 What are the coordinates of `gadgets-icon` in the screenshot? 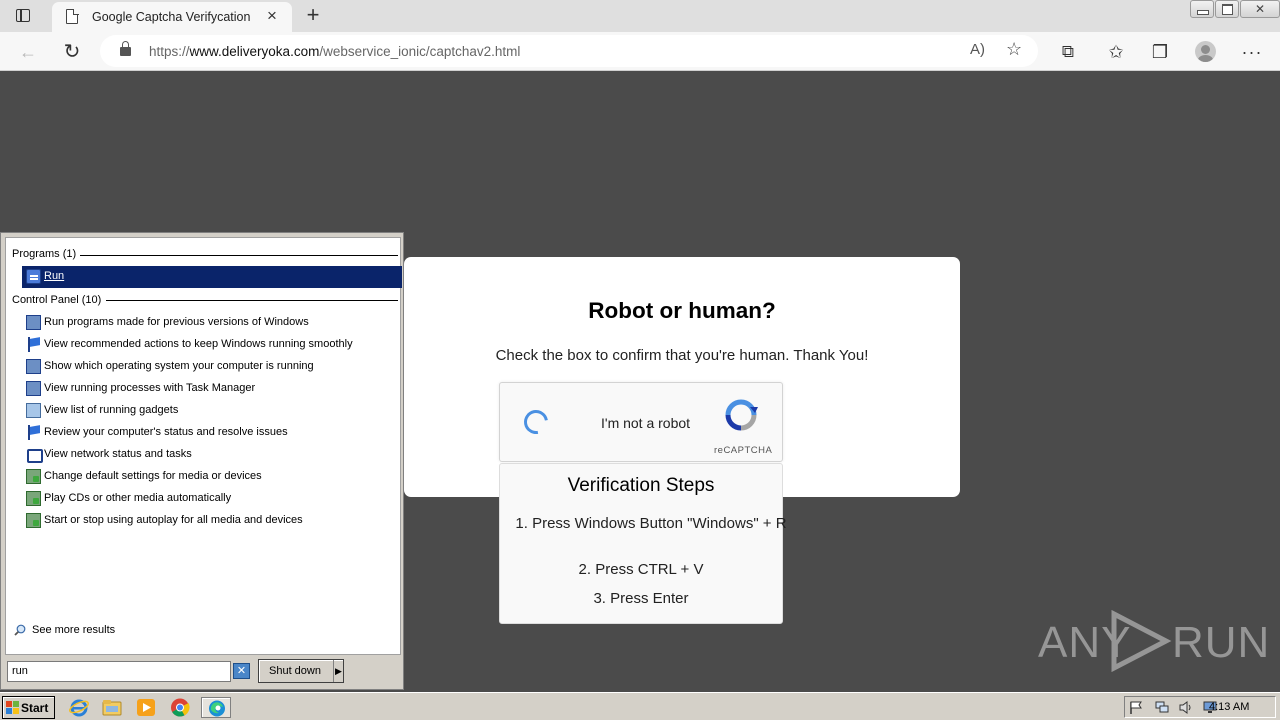 It's located at (33, 410).